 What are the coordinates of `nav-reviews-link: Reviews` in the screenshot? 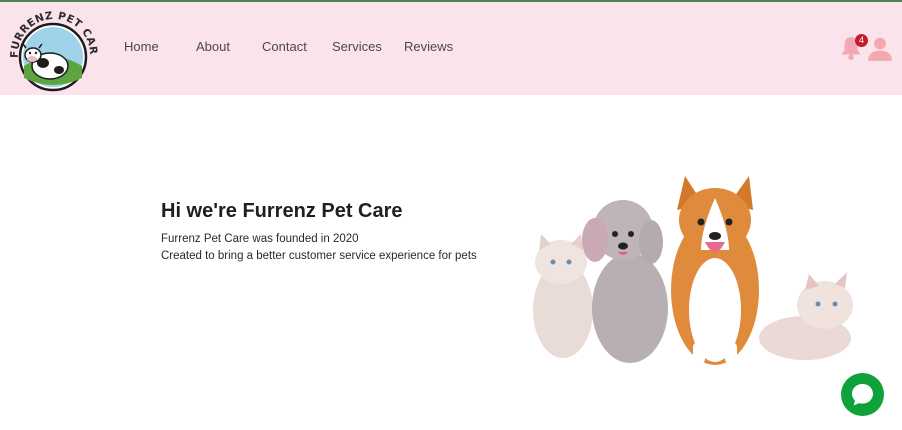 It's located at (428, 46).